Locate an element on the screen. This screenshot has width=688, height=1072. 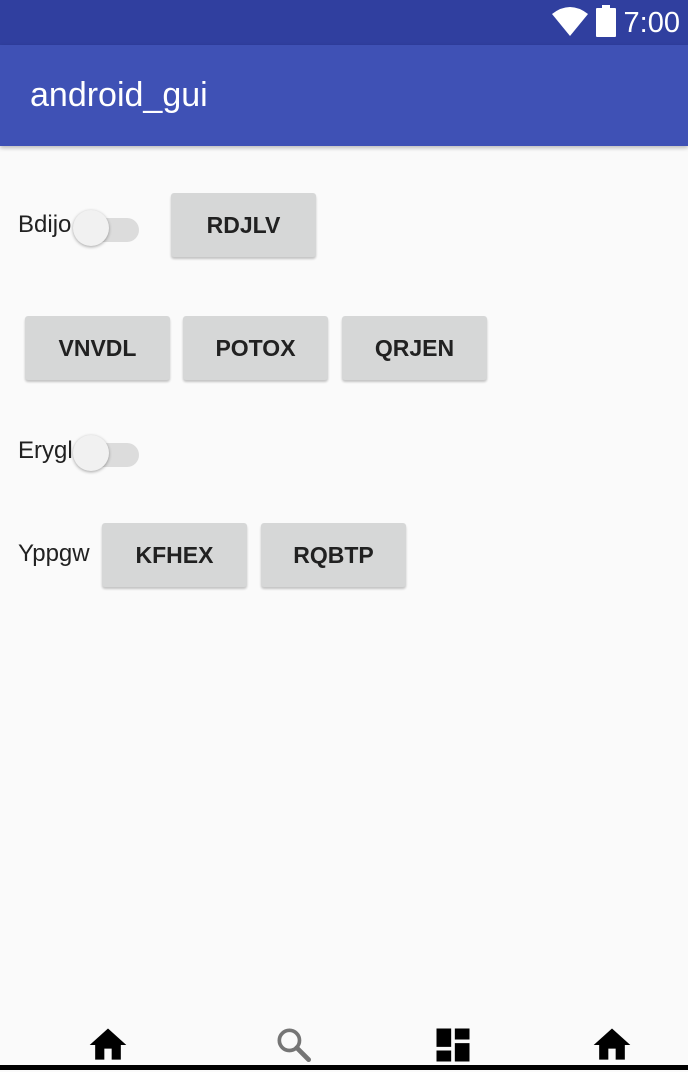
button-potox: POTOX is located at coordinates (255, 348).